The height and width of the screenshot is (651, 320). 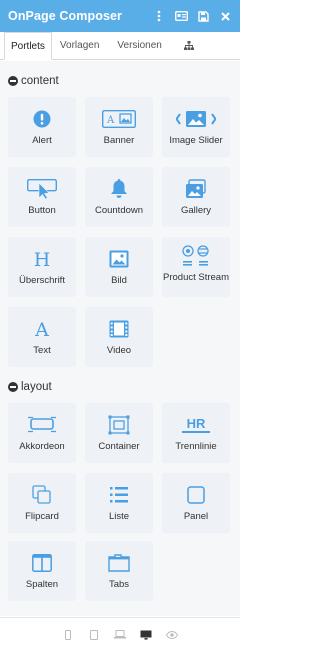 What do you see at coordinates (94, 635) in the screenshot?
I see `tablet-icon` at bounding box center [94, 635].